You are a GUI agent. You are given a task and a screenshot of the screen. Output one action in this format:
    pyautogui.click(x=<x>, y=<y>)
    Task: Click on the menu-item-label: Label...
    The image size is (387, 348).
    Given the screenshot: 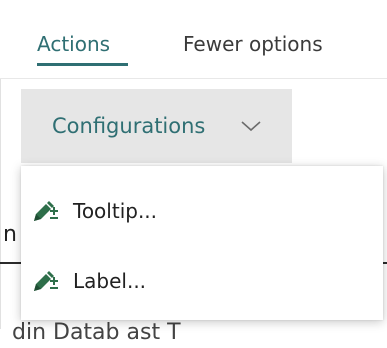 What is the action you would take?
    pyautogui.click(x=110, y=281)
    